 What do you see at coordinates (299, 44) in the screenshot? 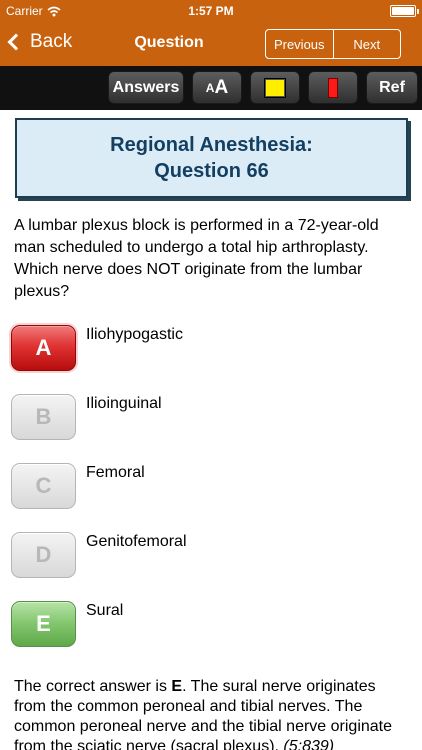
I see `previous-button: Previous` at bounding box center [299, 44].